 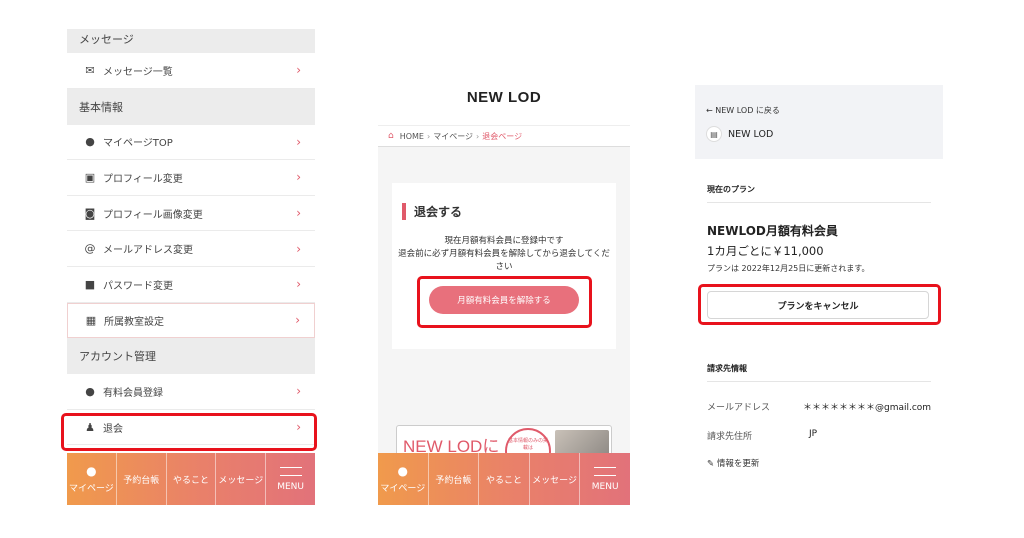 I want to click on message-line-2: 退会前に必ず月額有料会員を解除してから退会してください, so click(x=504, y=260).